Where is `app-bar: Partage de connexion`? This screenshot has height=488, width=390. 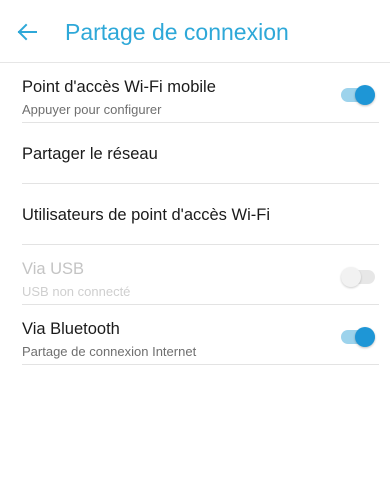
app-bar: Partage de connexion is located at coordinates (195, 31).